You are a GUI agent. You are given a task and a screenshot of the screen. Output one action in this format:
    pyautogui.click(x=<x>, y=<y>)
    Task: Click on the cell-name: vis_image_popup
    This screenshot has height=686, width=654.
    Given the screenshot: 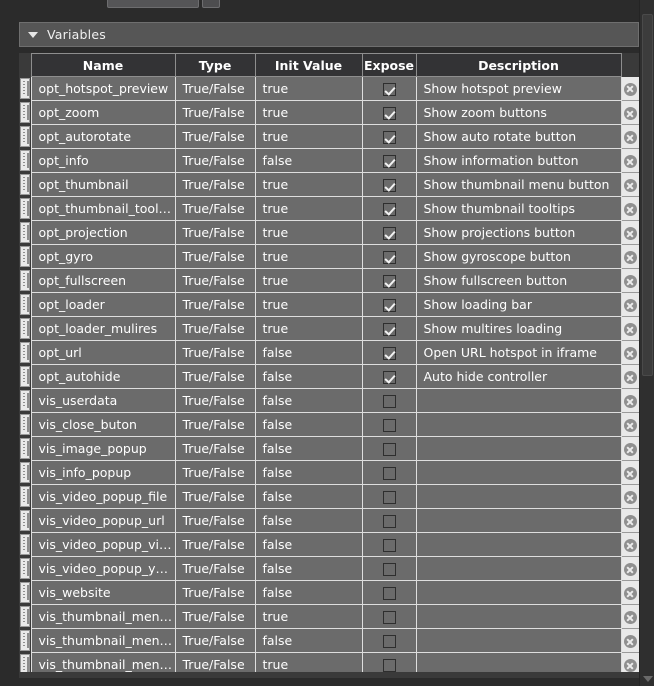 What is the action you would take?
    pyautogui.click(x=103, y=448)
    